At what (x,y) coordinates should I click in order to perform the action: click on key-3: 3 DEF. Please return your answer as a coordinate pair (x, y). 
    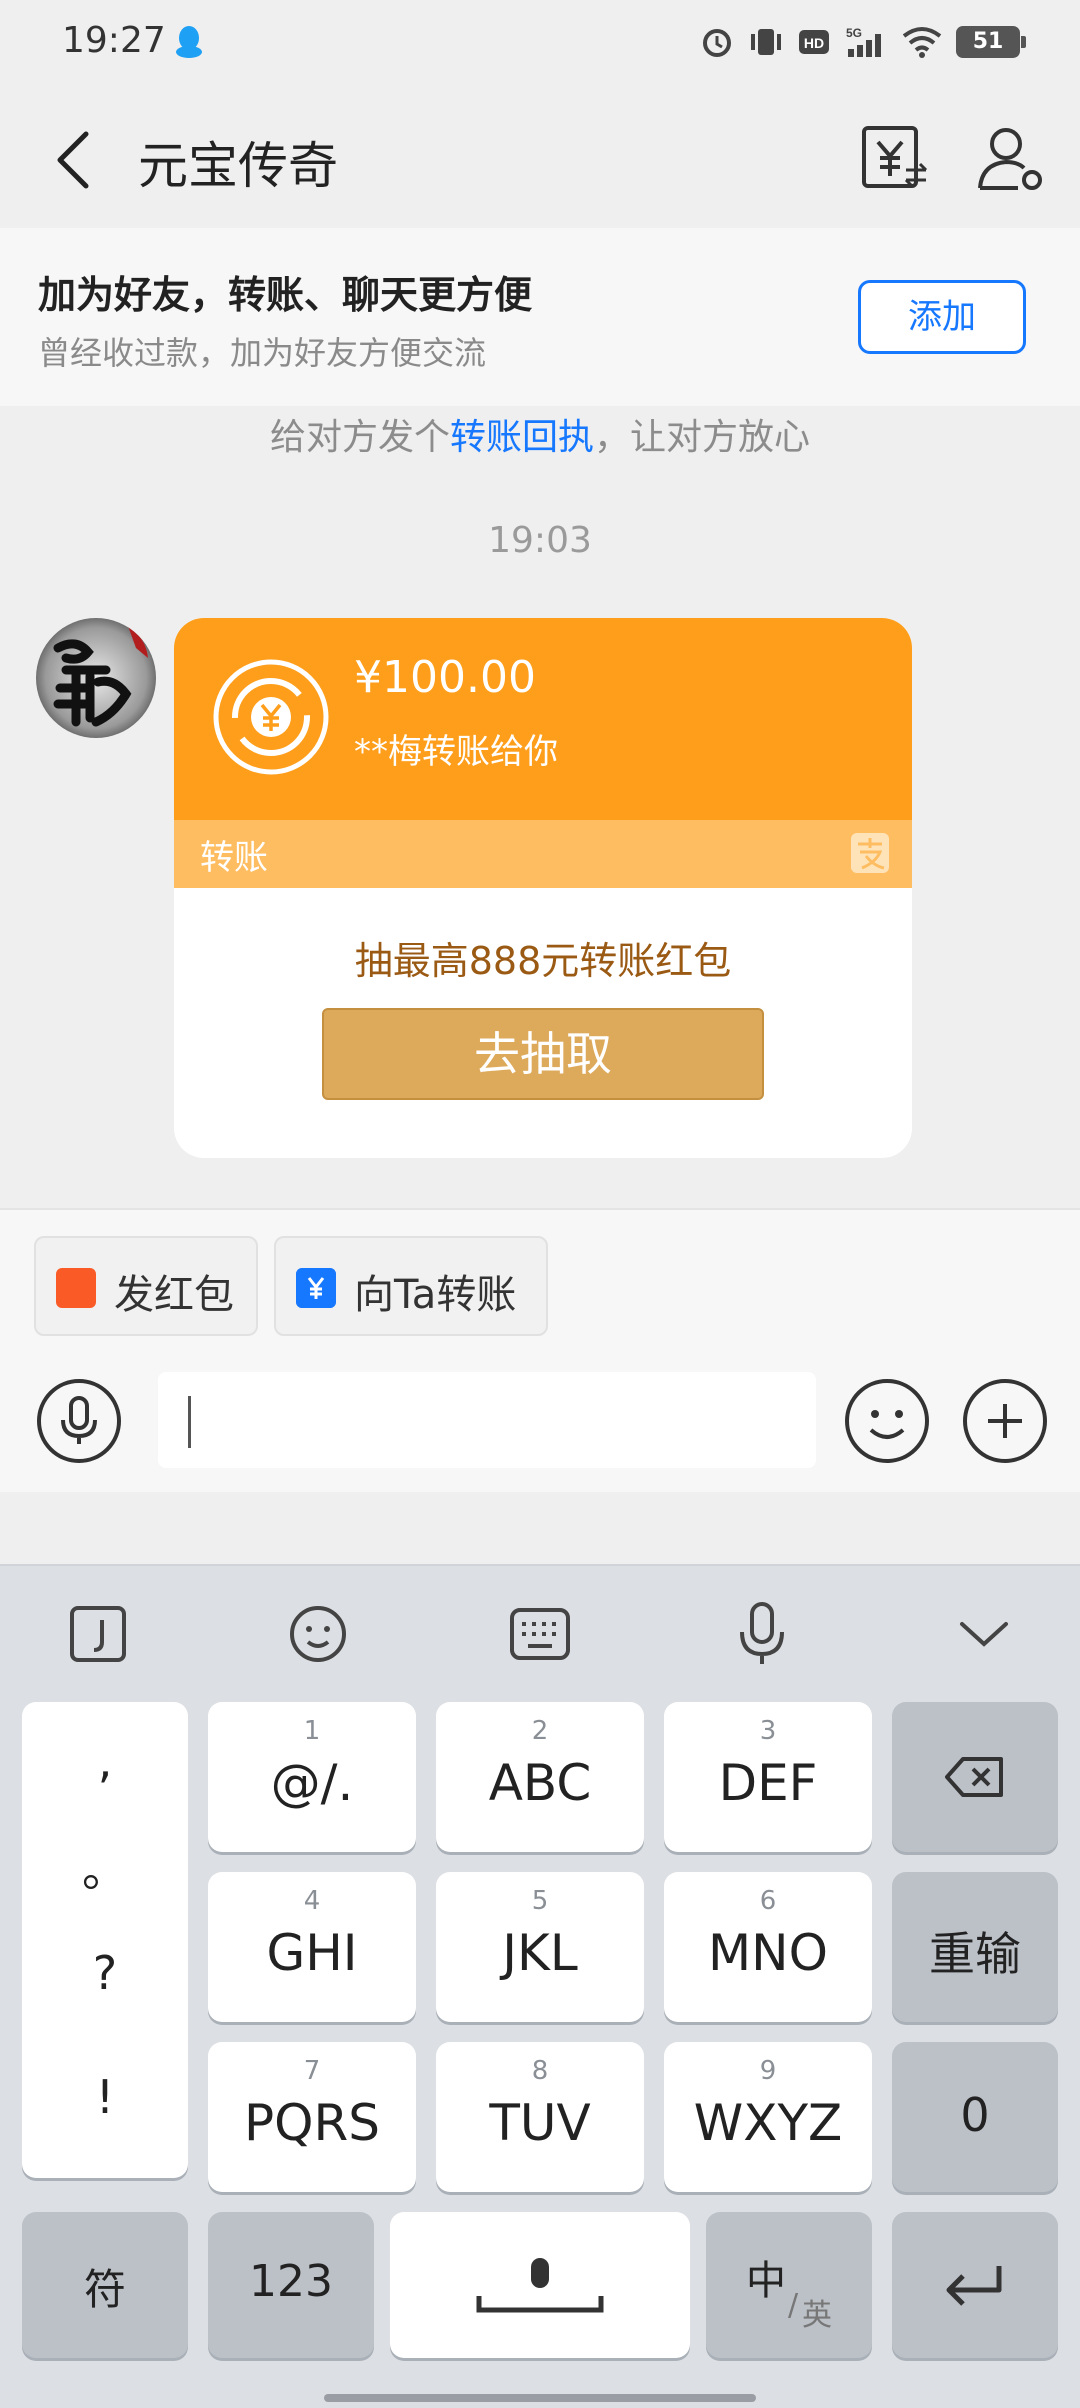
    Looking at the image, I should click on (768, 1777).